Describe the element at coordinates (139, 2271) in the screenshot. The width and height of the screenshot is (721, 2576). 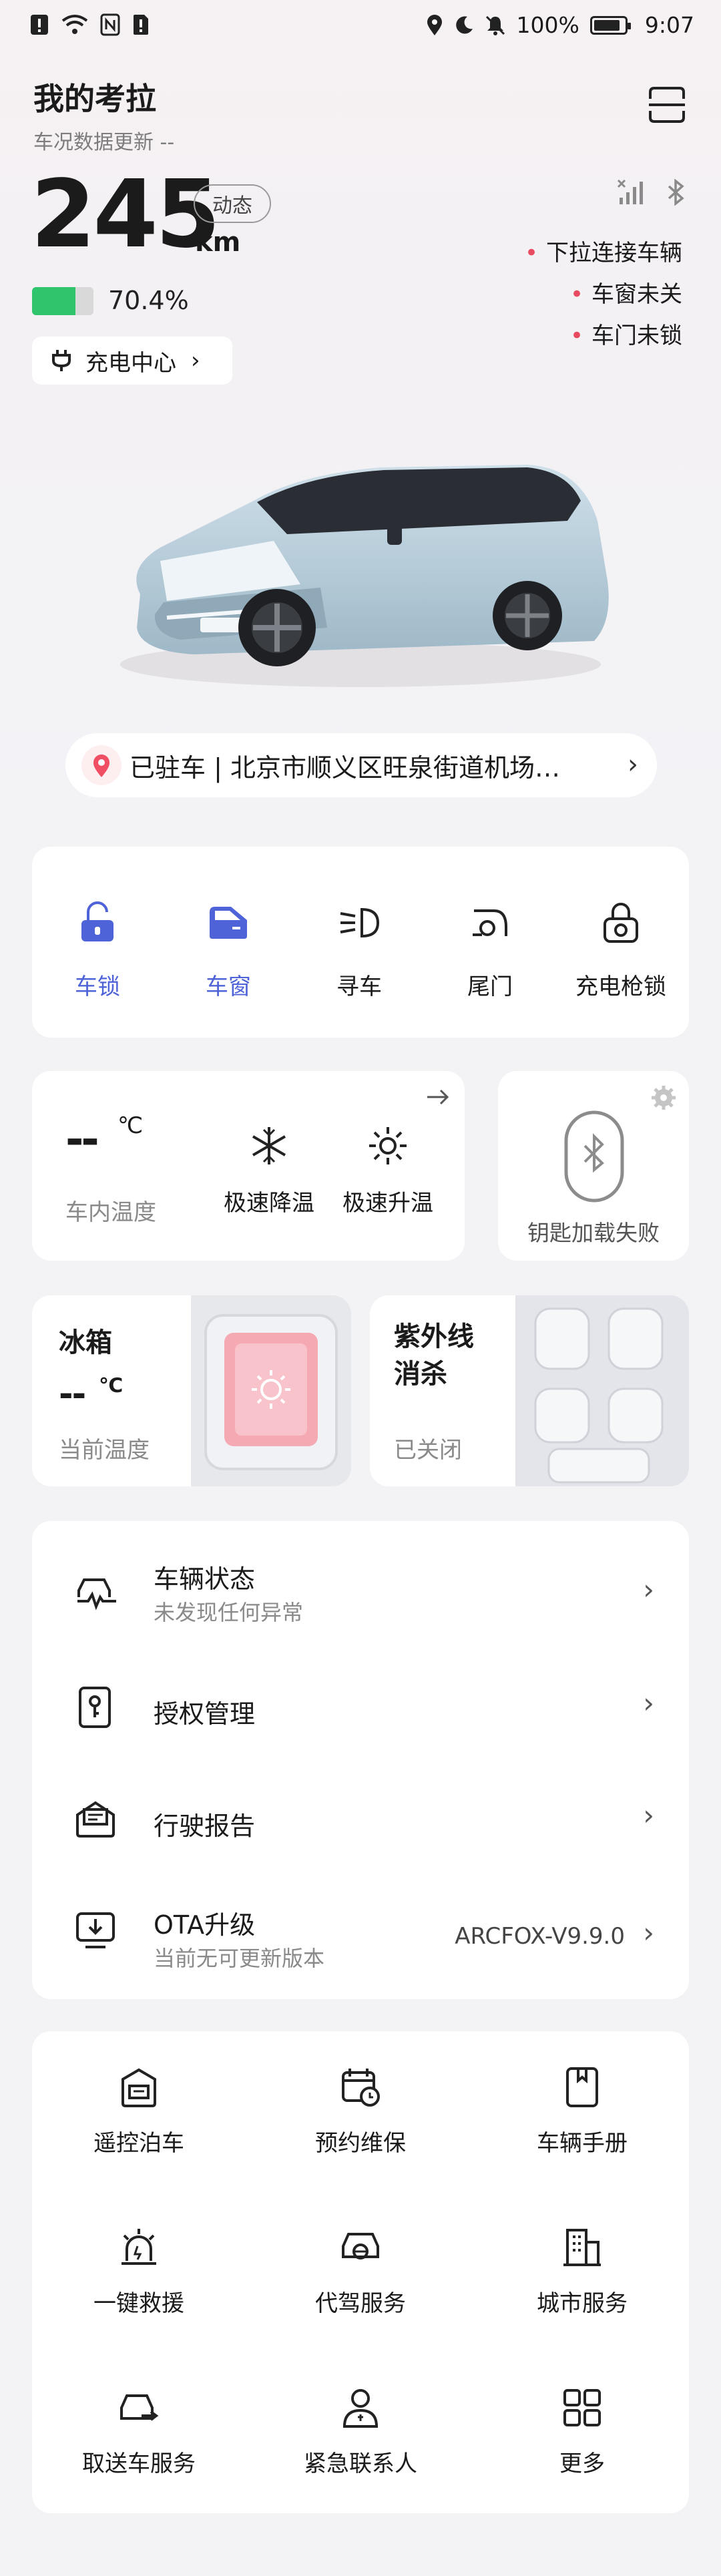
I see `service-rescue: 一键救援` at that location.